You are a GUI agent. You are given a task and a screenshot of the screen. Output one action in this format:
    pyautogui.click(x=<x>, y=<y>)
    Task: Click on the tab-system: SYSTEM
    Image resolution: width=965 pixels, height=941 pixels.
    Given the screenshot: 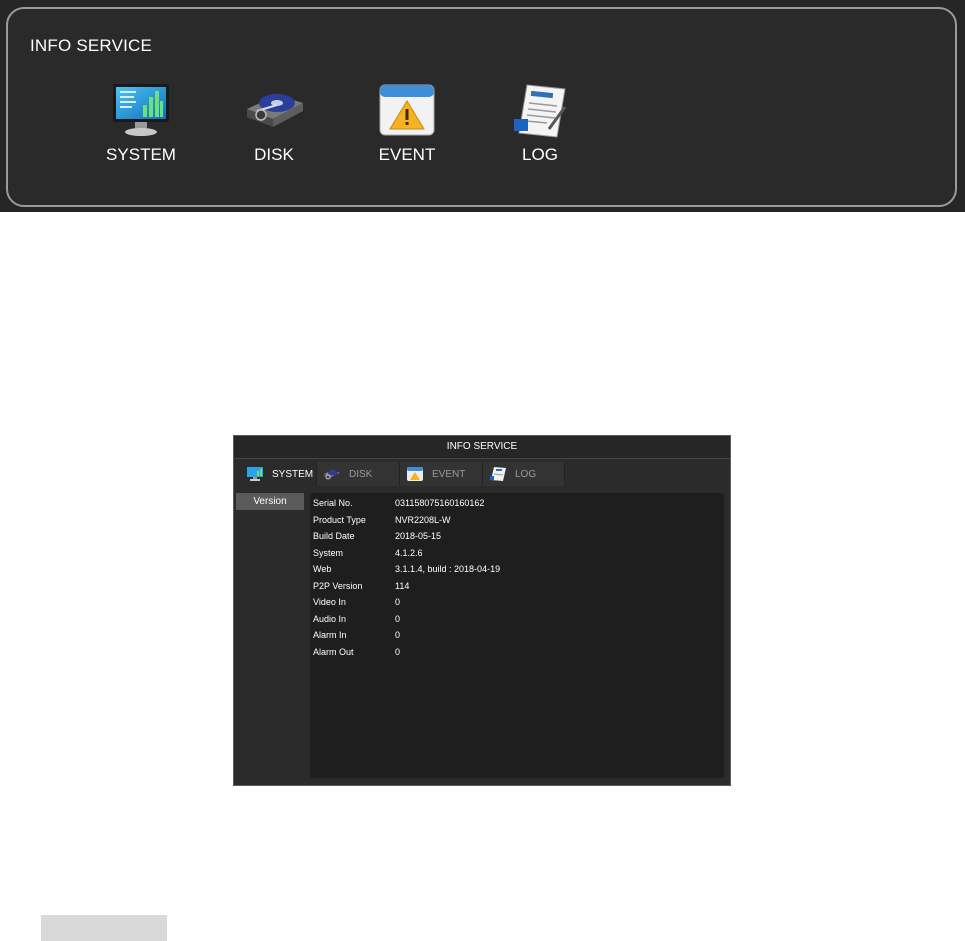 What is the action you would take?
    pyautogui.click(x=278, y=474)
    